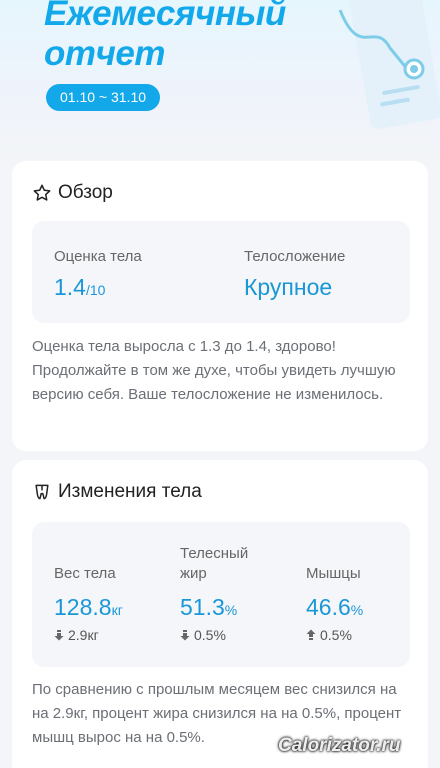 This screenshot has width=440, height=768. Describe the element at coordinates (76, 635) in the screenshot. I see `weight-change: 2.9кг` at that location.